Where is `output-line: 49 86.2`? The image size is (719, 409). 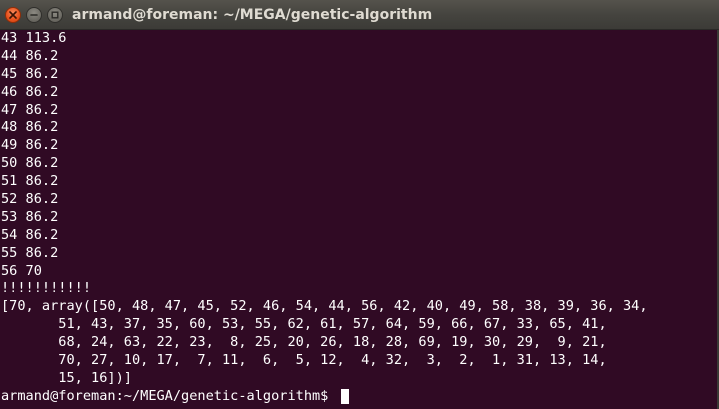 output-line: 49 86.2 is located at coordinates (30, 145).